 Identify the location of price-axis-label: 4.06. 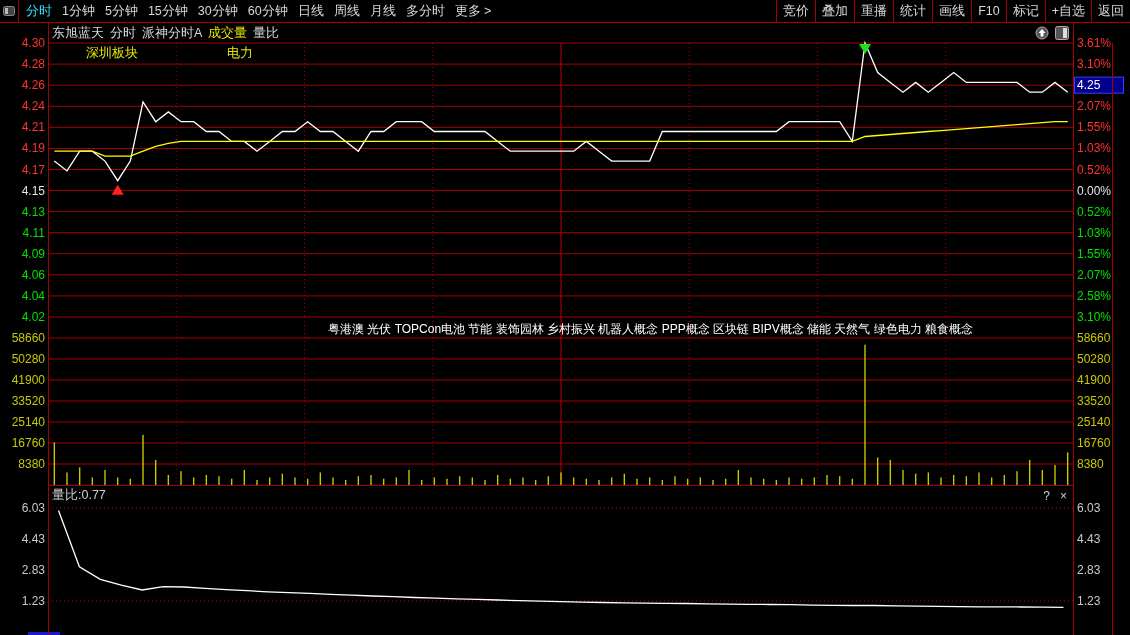
(33, 274).